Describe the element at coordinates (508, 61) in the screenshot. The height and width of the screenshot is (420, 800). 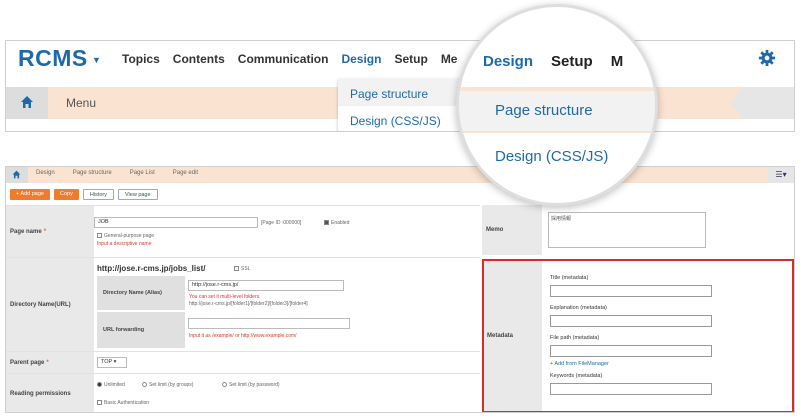
I see `magnified-nav-design: Design` at that location.